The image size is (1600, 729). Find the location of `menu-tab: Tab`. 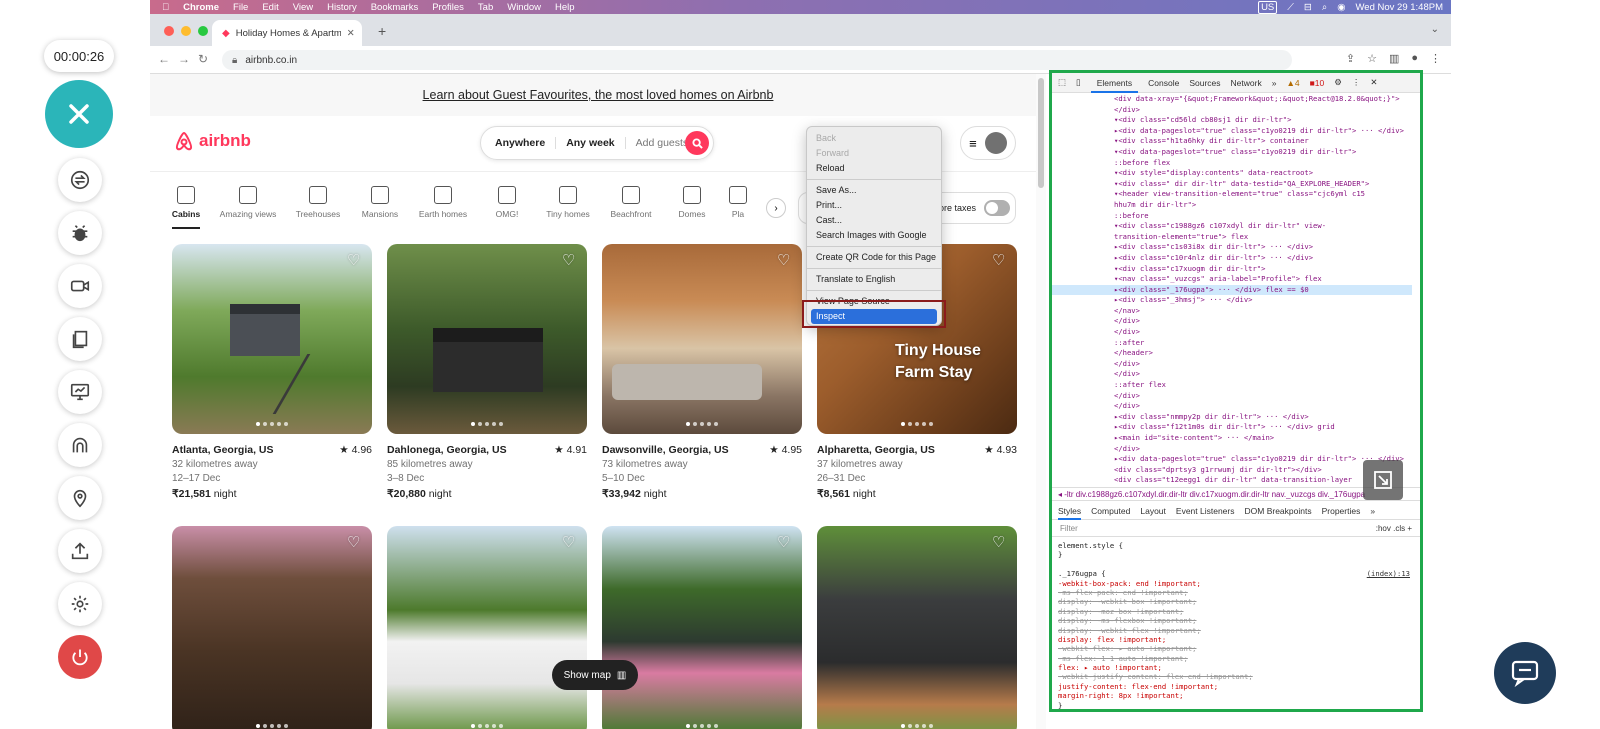

menu-tab: Tab is located at coordinates (485, 7).